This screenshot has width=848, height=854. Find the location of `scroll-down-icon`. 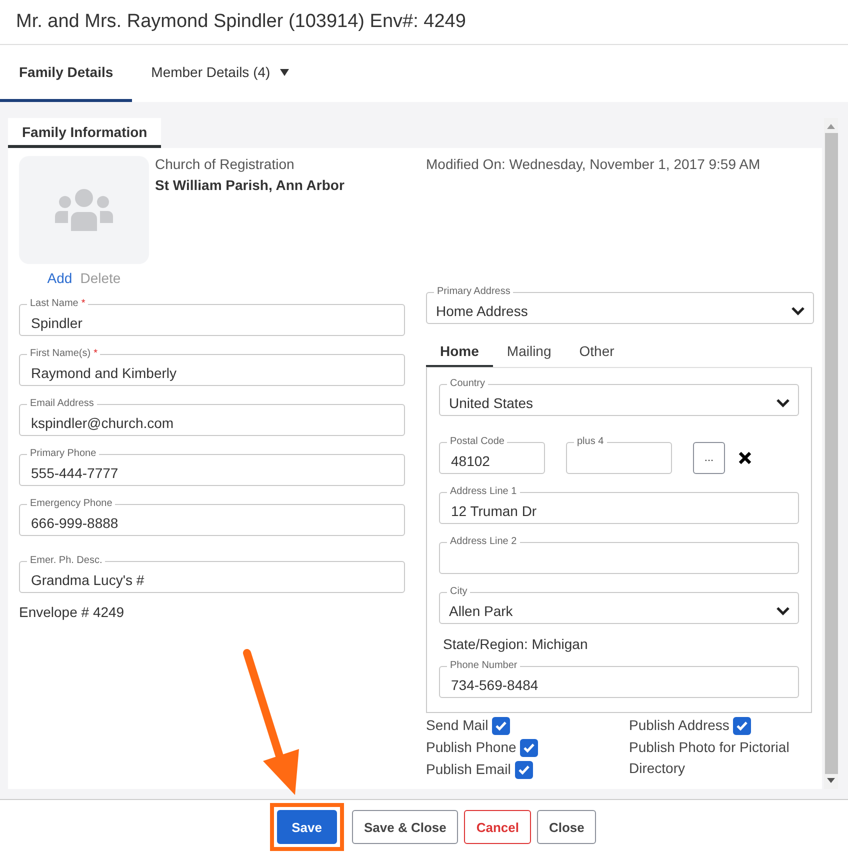

scroll-down-icon is located at coordinates (831, 780).